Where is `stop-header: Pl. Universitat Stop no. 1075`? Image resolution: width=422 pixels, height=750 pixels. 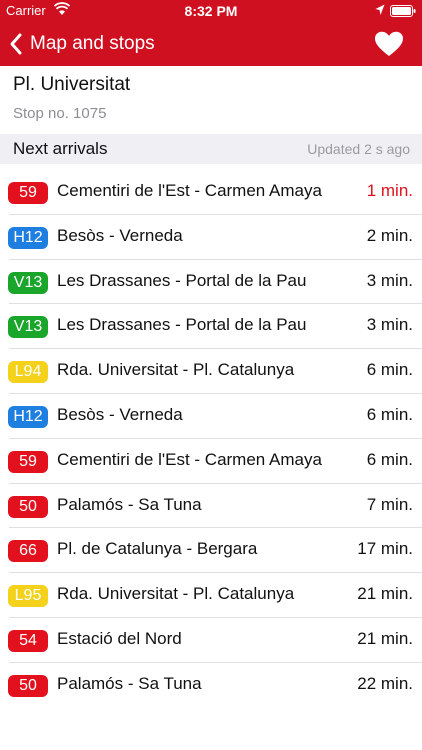 stop-header: Pl. Universitat Stop no. 1075 is located at coordinates (211, 100).